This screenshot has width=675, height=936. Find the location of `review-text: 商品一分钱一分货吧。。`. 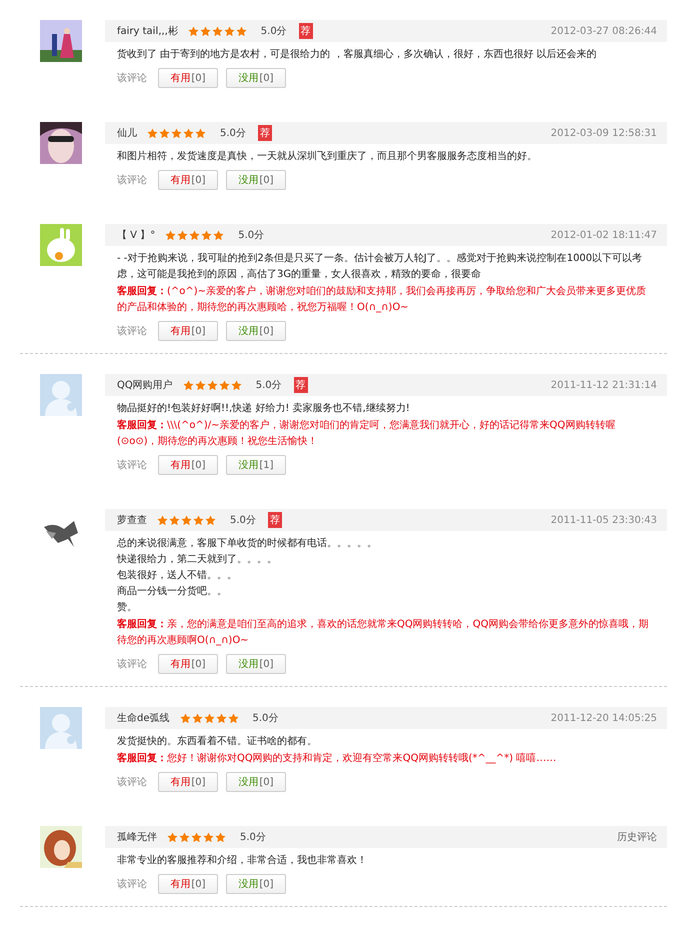

review-text: 商品一分钱一分货吧。。 is located at coordinates (172, 591).